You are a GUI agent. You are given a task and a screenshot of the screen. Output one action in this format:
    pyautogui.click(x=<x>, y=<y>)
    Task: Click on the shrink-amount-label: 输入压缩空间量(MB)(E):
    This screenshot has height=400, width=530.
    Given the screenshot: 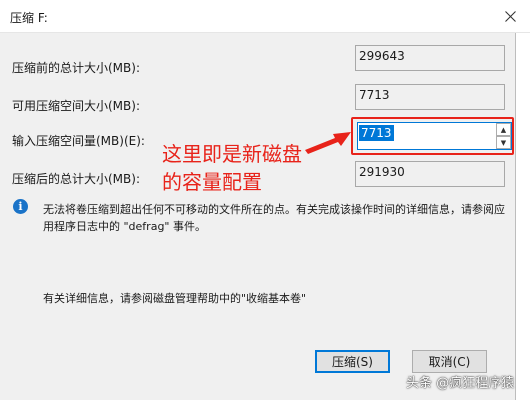 What is the action you would take?
    pyautogui.click(x=78, y=141)
    